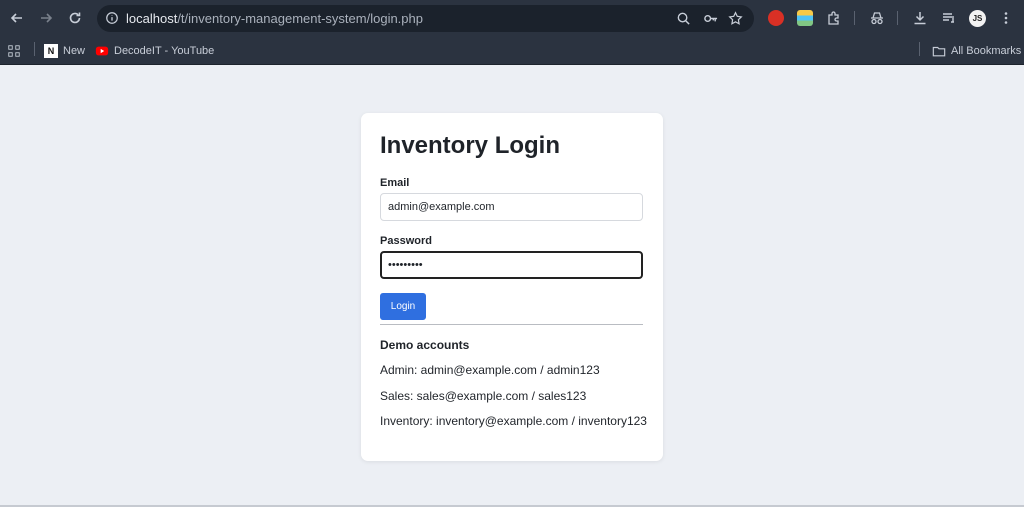  I want to click on forward-arrow-icon, so click(46, 18).